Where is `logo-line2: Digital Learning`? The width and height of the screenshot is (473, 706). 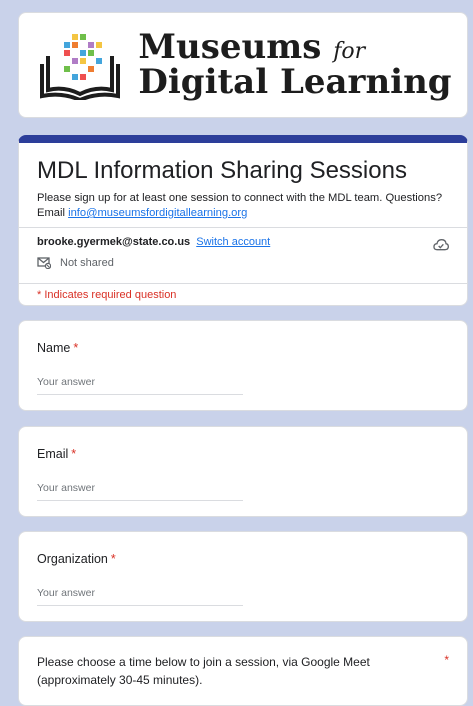 logo-line2: Digital Learning is located at coordinates (295, 82).